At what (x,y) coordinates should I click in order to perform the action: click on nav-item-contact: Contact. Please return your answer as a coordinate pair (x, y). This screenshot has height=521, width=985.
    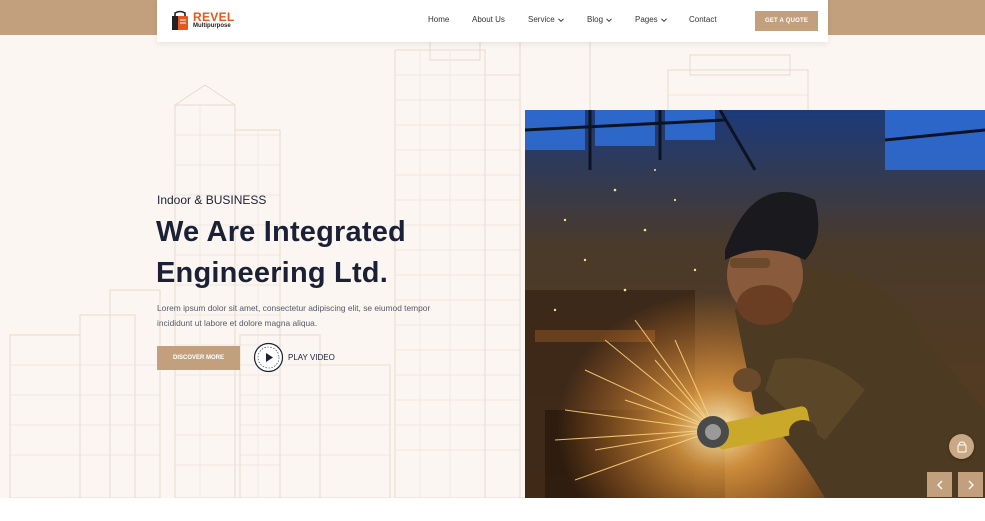
    Looking at the image, I should click on (703, 19).